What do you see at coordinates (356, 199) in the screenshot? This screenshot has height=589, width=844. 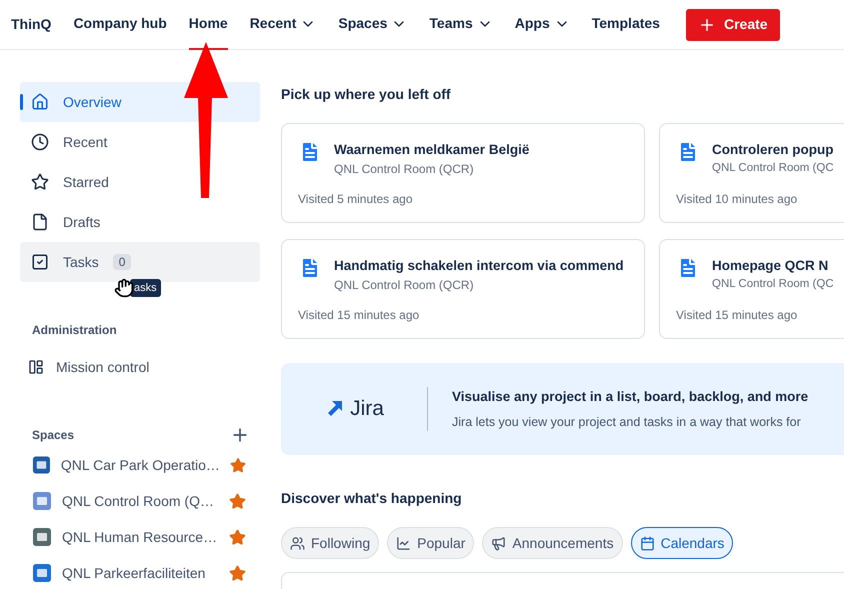 I see `visited-time: Visited 5 minutes ago` at bounding box center [356, 199].